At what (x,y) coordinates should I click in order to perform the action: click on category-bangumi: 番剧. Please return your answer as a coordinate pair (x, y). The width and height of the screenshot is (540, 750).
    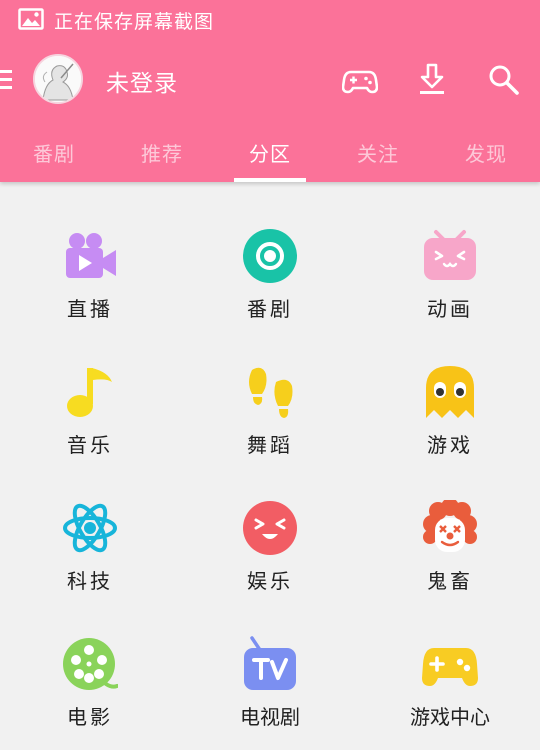
    Looking at the image, I should click on (270, 251).